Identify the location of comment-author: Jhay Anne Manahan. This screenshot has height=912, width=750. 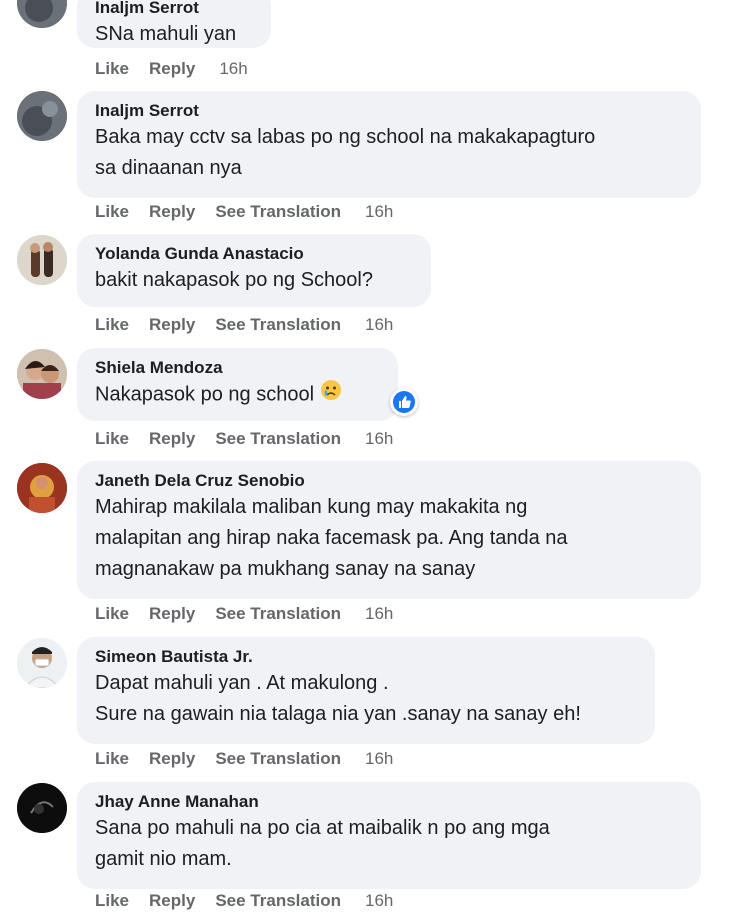
(388, 802).